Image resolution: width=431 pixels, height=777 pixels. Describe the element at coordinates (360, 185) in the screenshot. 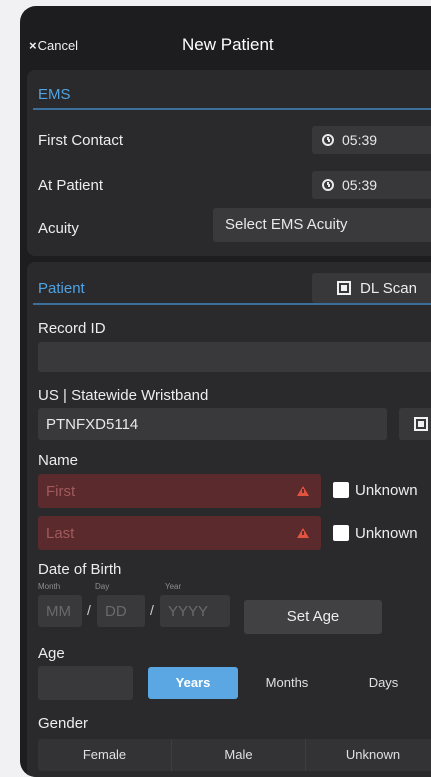

I see `at-patient-time: 05:39` at that location.